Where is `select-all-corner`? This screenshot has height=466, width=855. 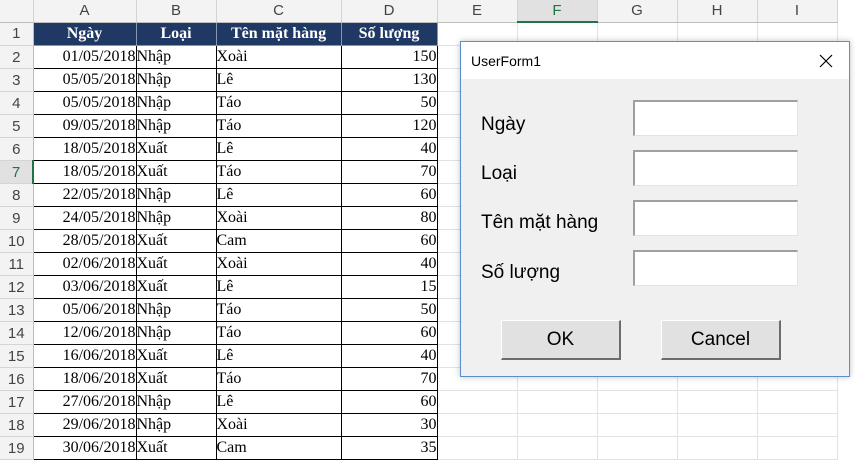
select-all-corner is located at coordinates (17, 11).